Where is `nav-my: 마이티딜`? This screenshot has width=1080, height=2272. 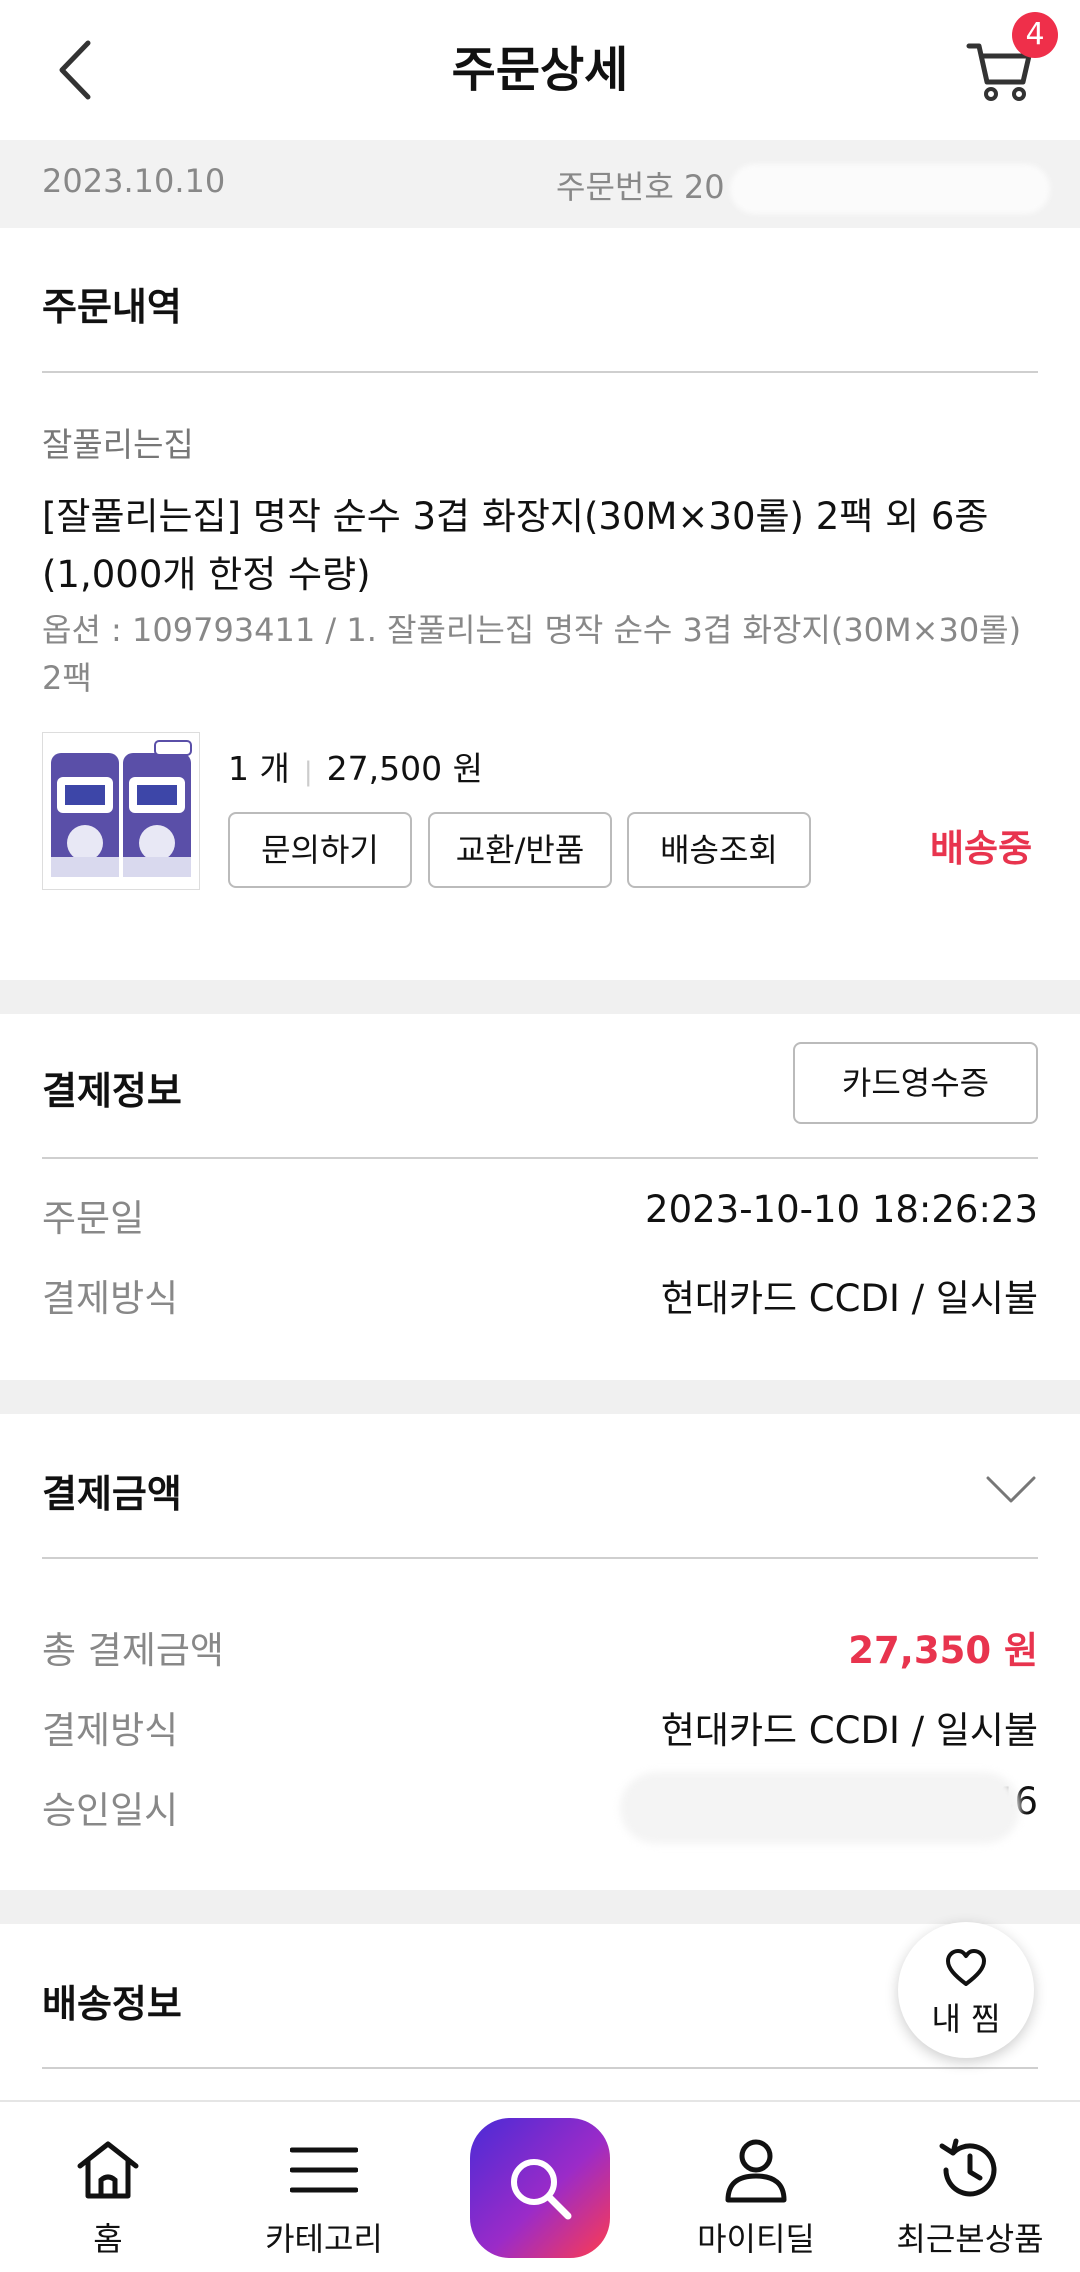
nav-my: 마이티딜 is located at coordinates (756, 2187).